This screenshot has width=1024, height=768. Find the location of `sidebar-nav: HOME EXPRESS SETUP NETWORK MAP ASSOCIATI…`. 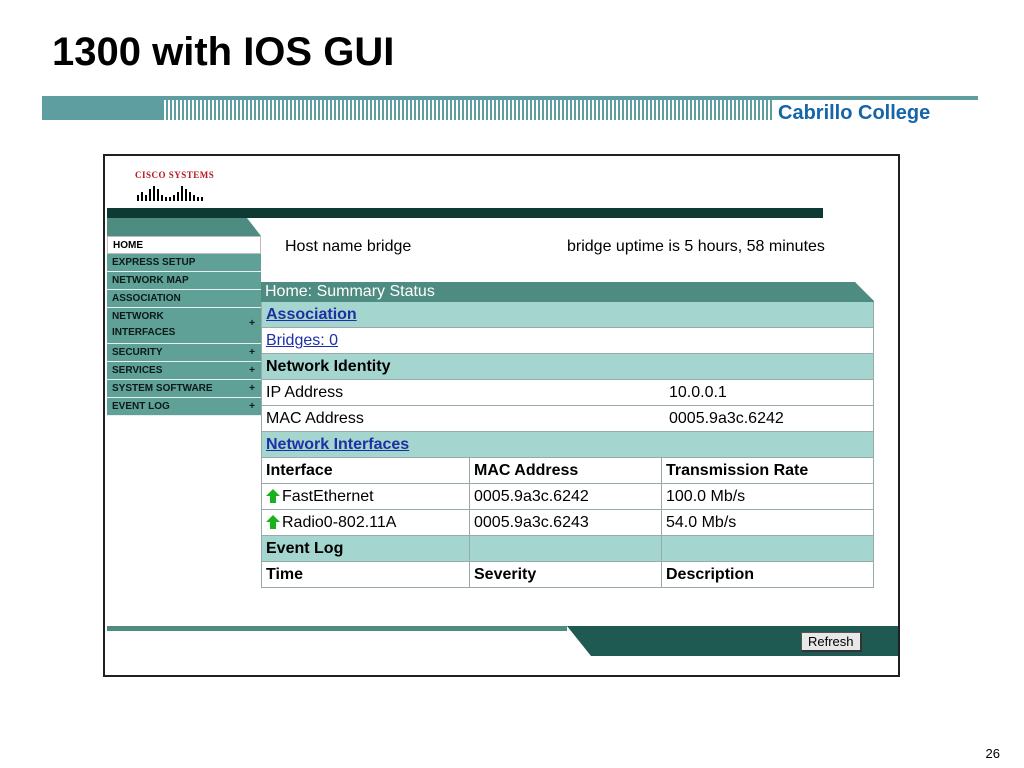

sidebar-nav: HOME EXPRESS SETUP NETWORK MAP ASSOCIATI… is located at coordinates (184, 326).